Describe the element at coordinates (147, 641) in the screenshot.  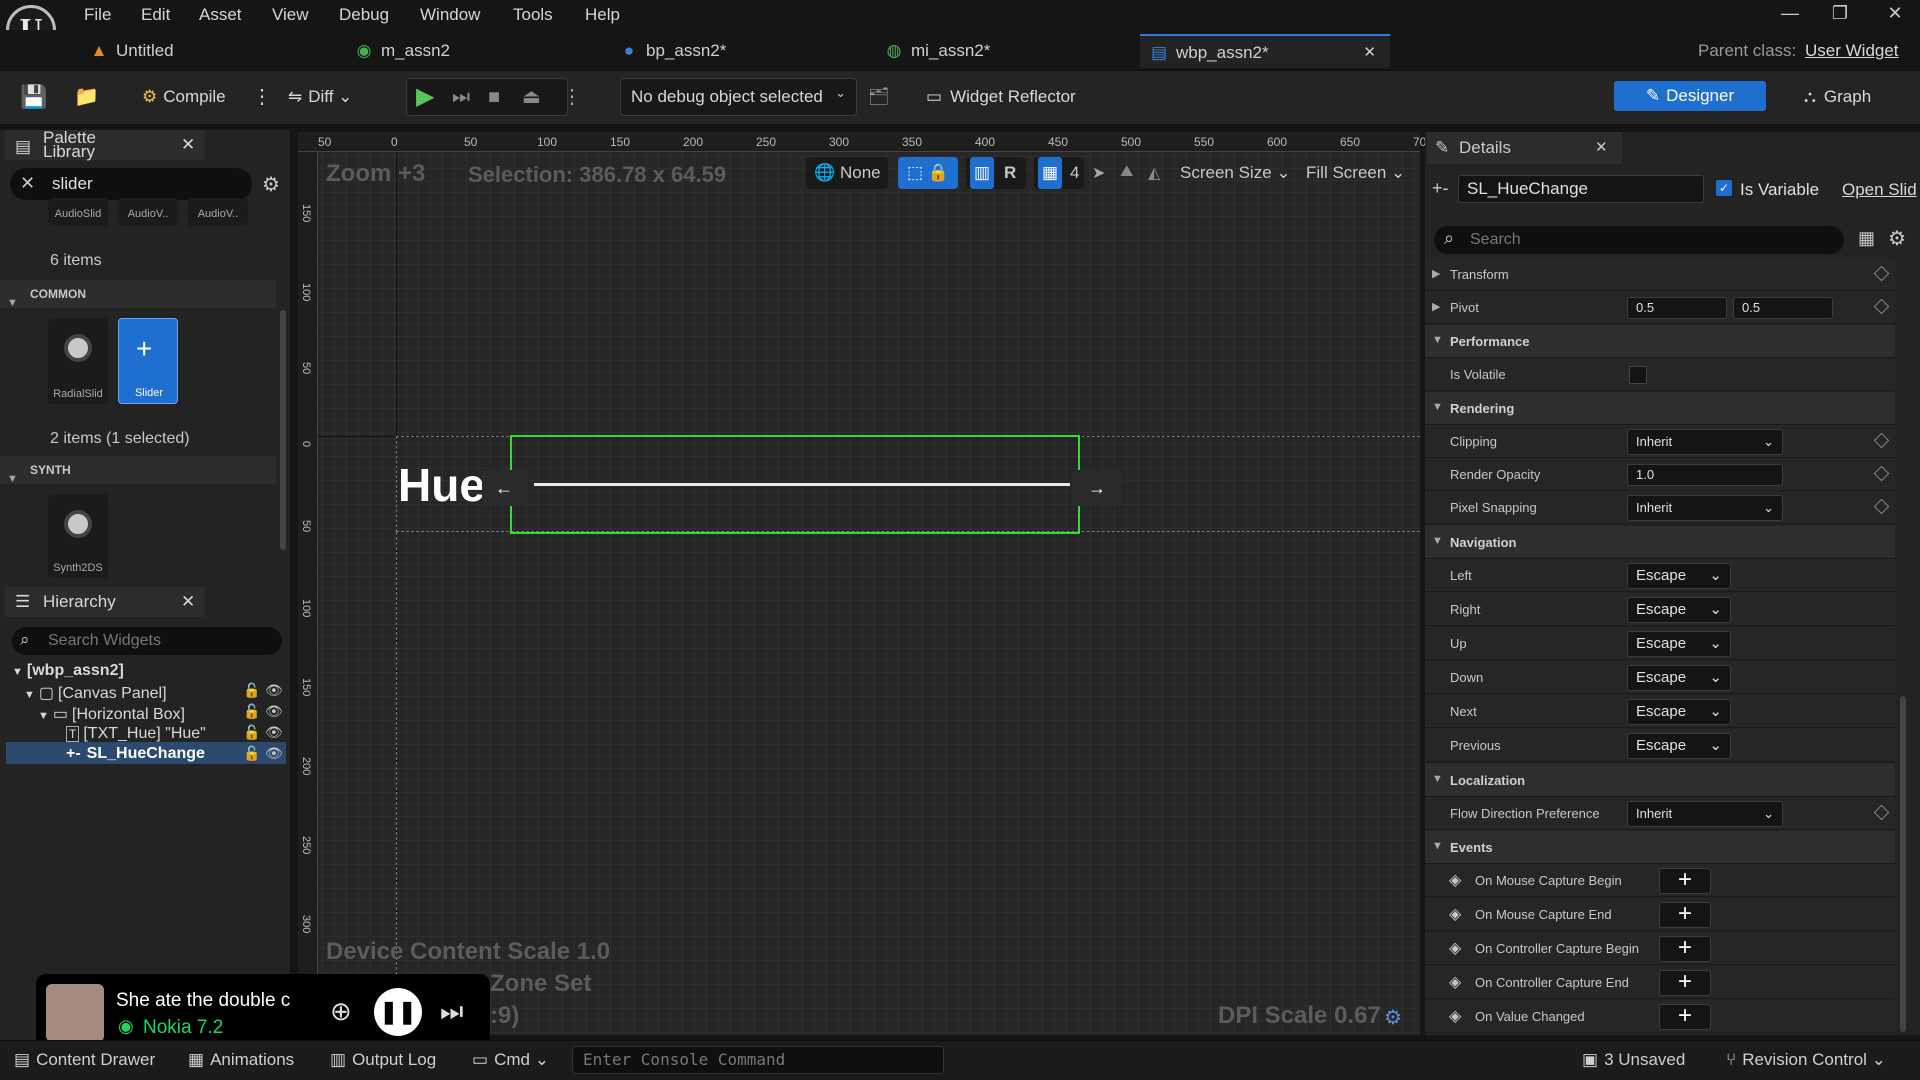
I see `hierarchy-search: ⌕ Search Widgets` at that location.